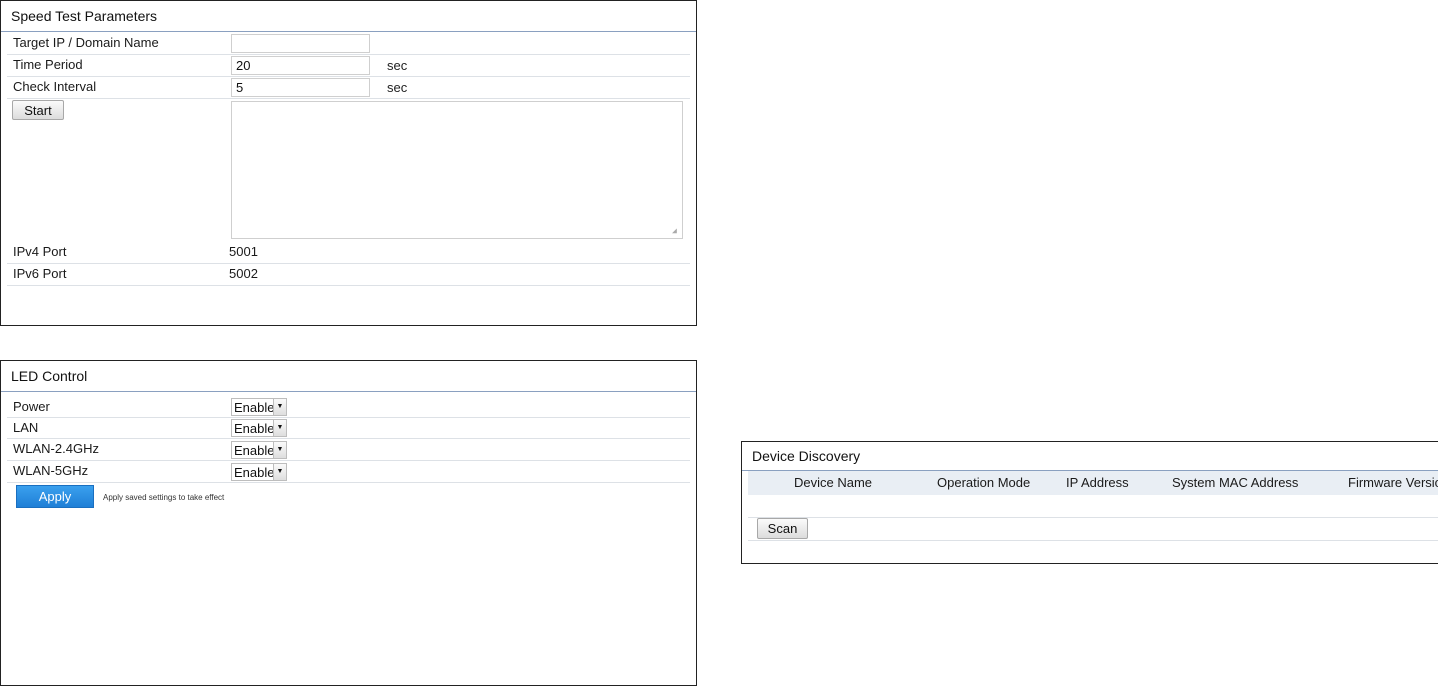 Image resolution: width=1438 pixels, height=686 pixels. Describe the element at coordinates (254, 407) in the screenshot. I see `led-select-power-value: Enable` at that location.